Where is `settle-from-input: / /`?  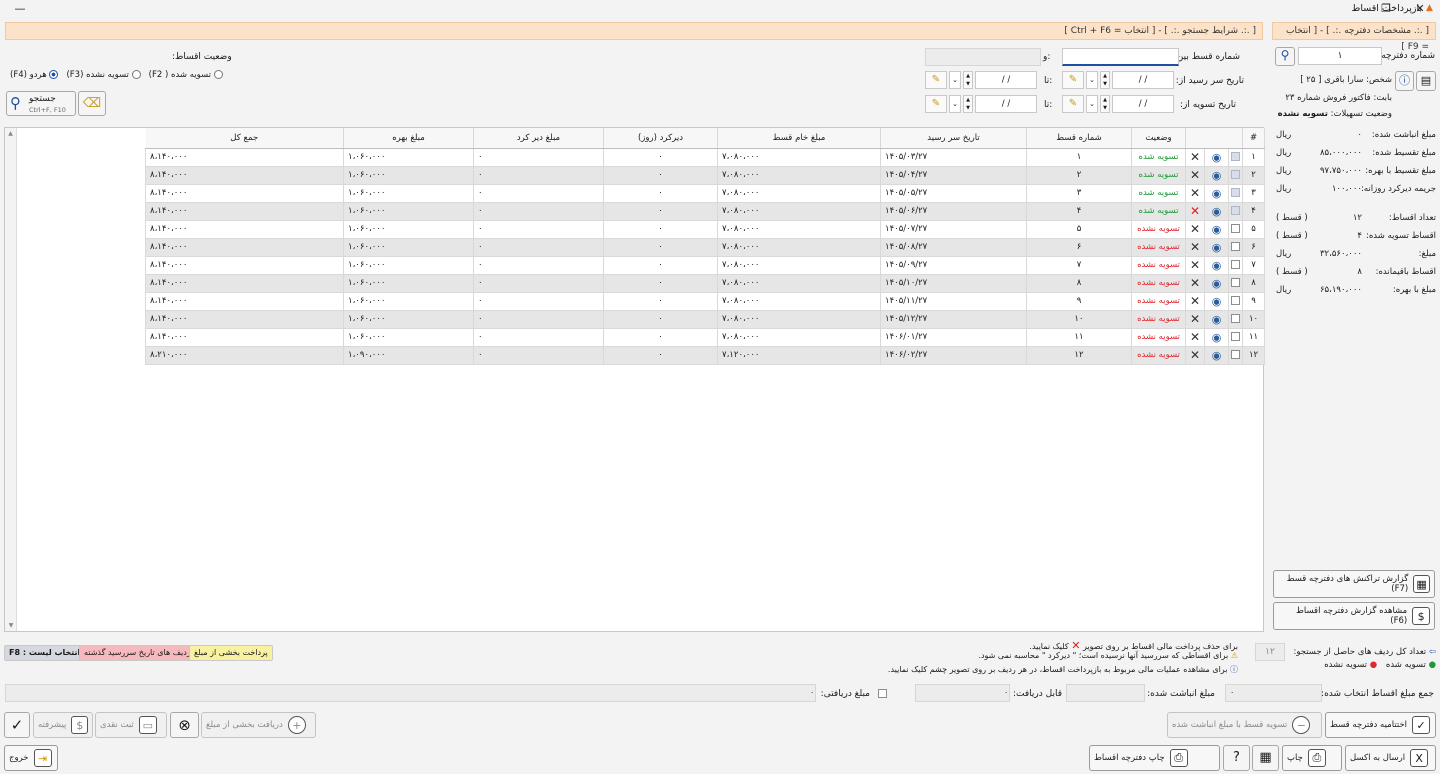
settle-from-input: / / is located at coordinates (1143, 104).